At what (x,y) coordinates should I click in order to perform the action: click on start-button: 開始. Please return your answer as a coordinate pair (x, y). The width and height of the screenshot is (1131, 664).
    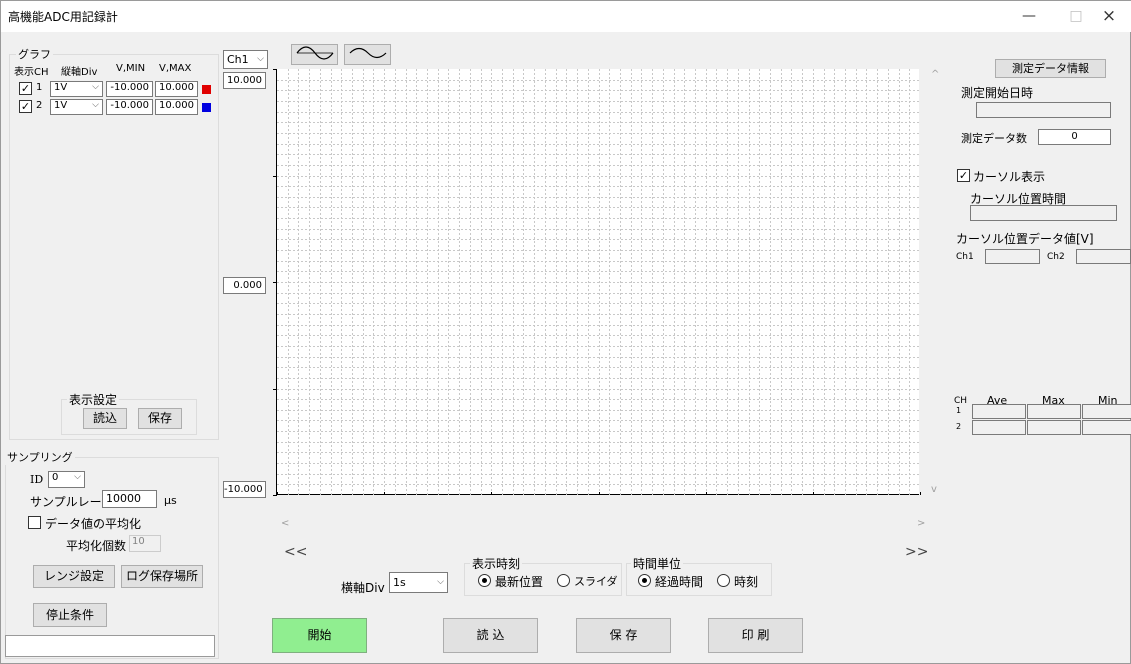
    Looking at the image, I should click on (319, 635).